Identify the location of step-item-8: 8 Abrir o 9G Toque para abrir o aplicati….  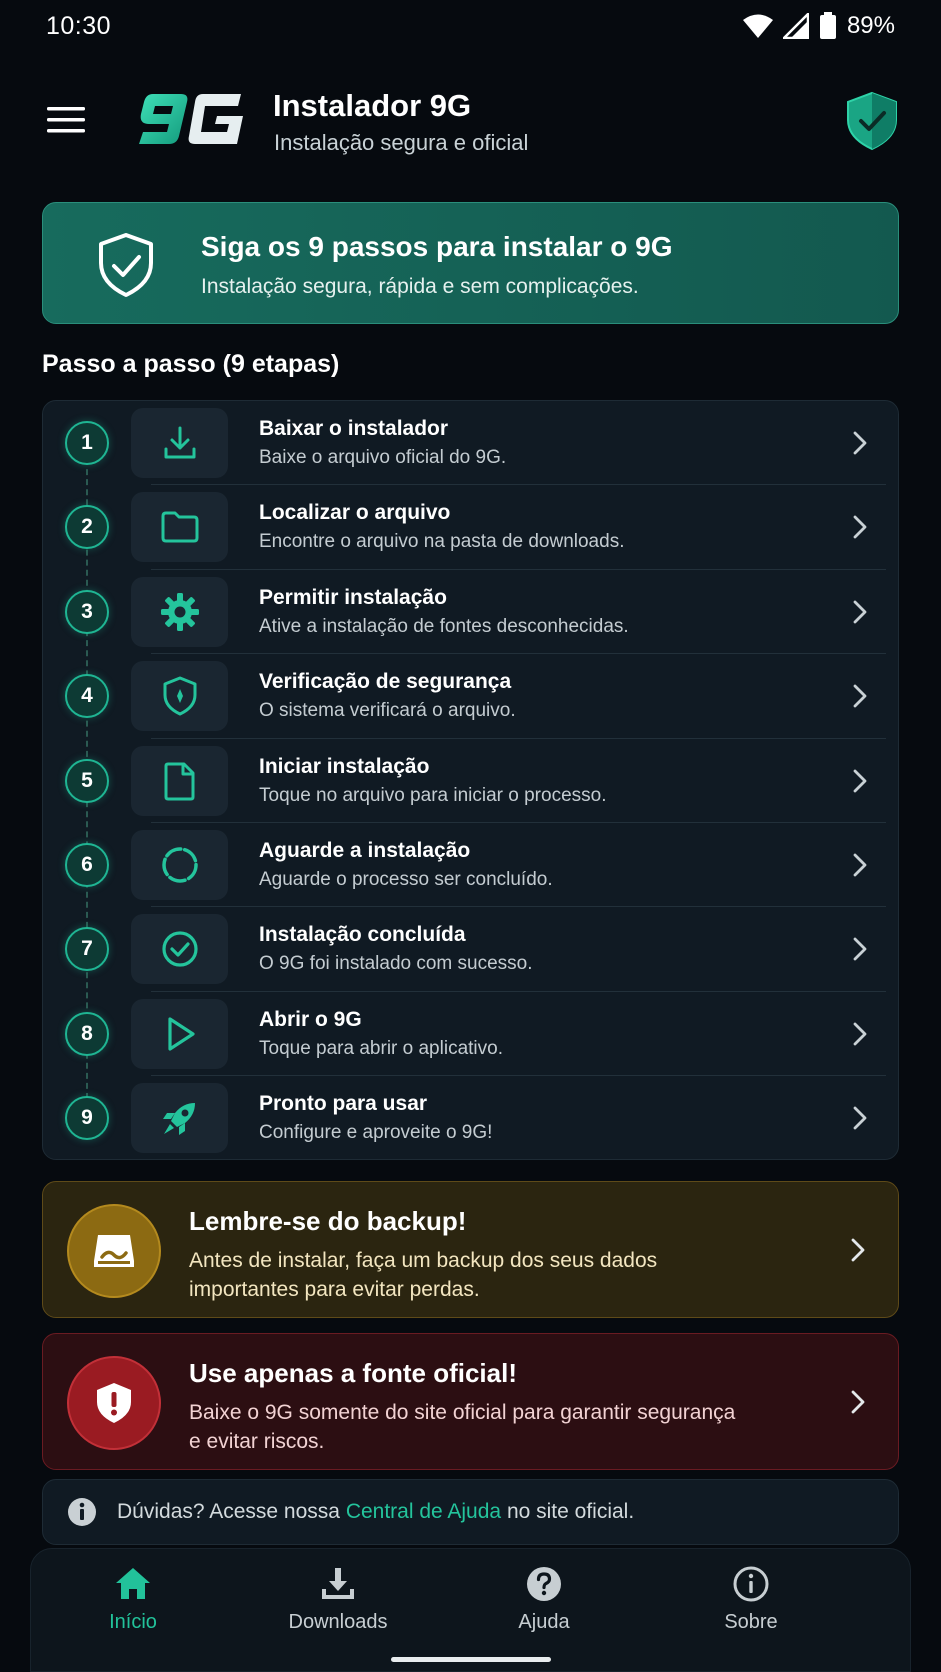
(471, 1034).